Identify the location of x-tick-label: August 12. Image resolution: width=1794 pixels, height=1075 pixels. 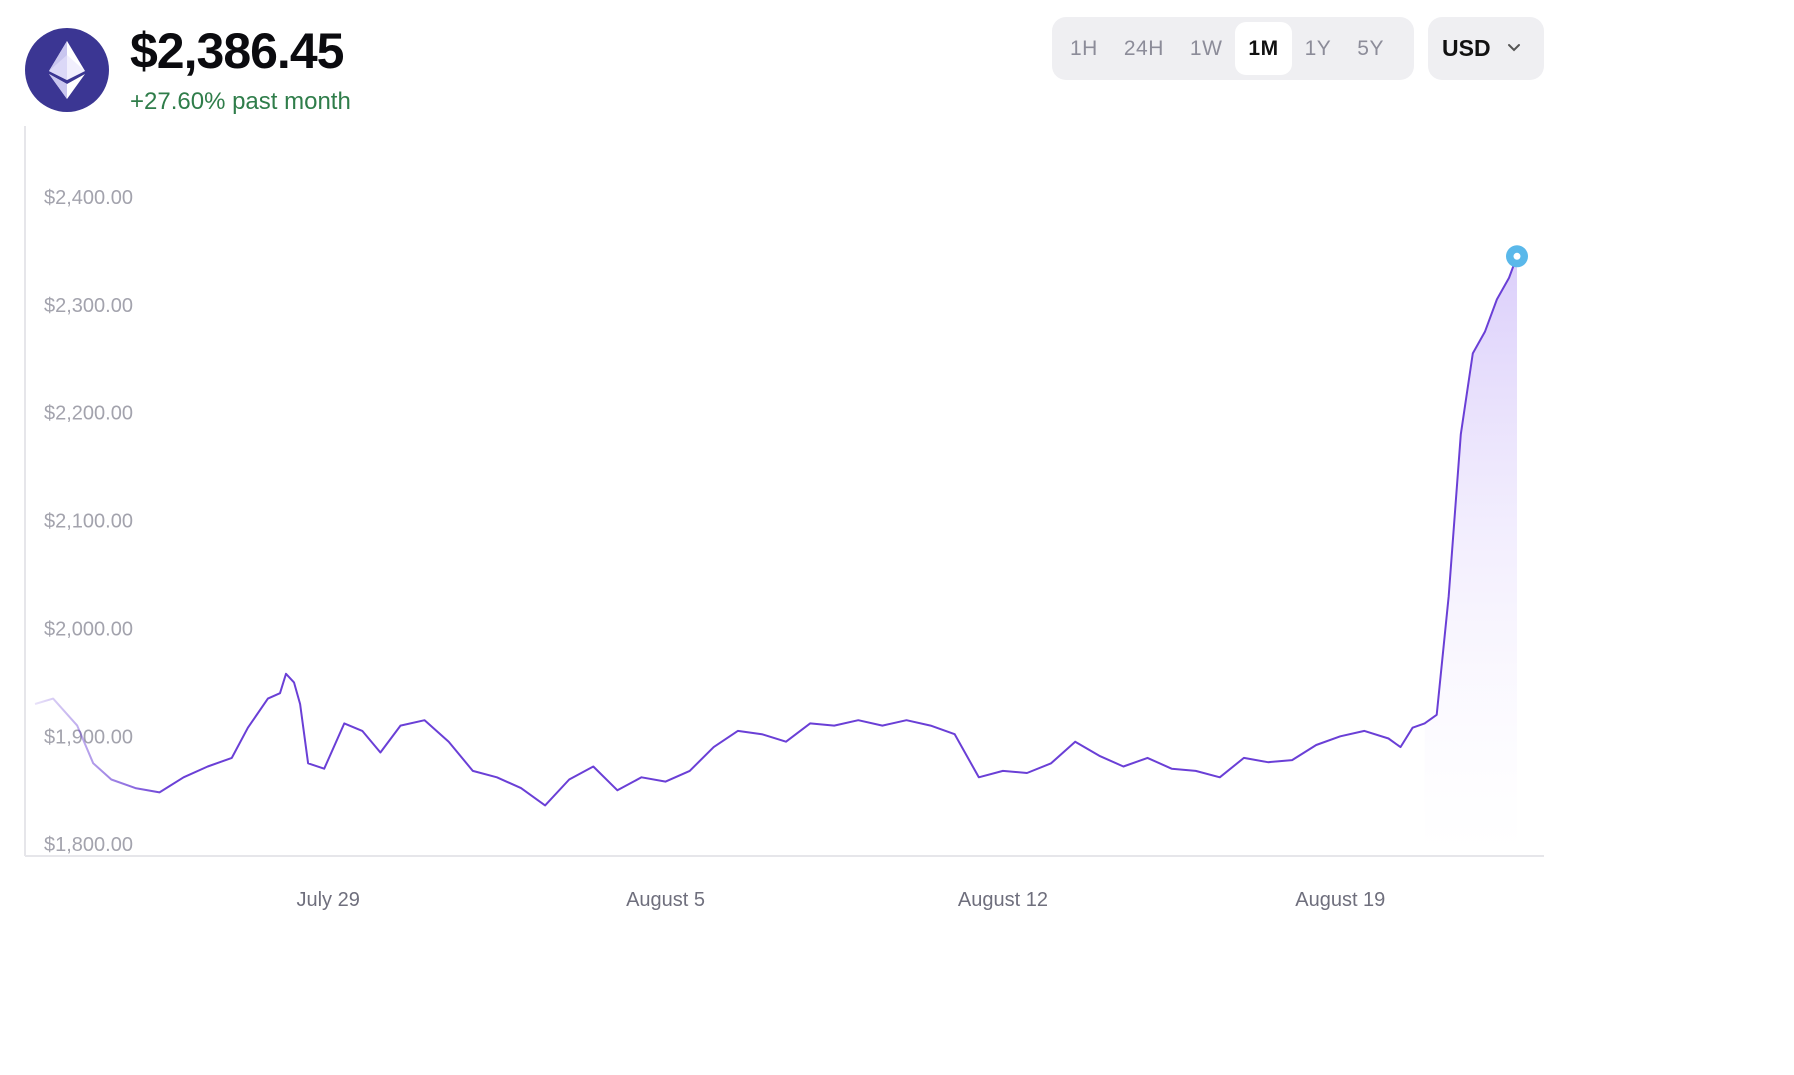
(1003, 900).